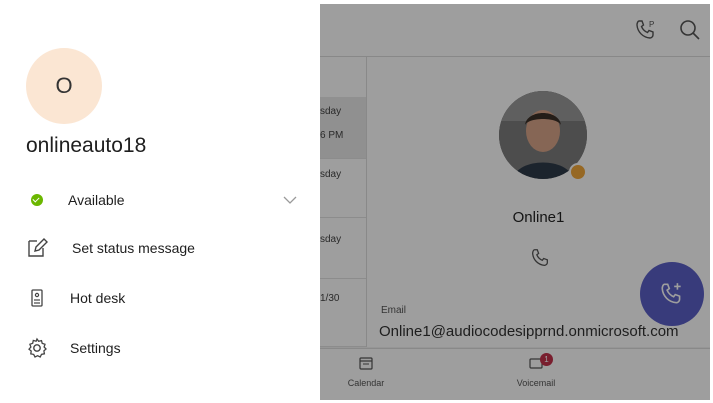 Image resolution: width=713 pixels, height=403 pixels. I want to click on chevron-down-icon, so click(290, 200).